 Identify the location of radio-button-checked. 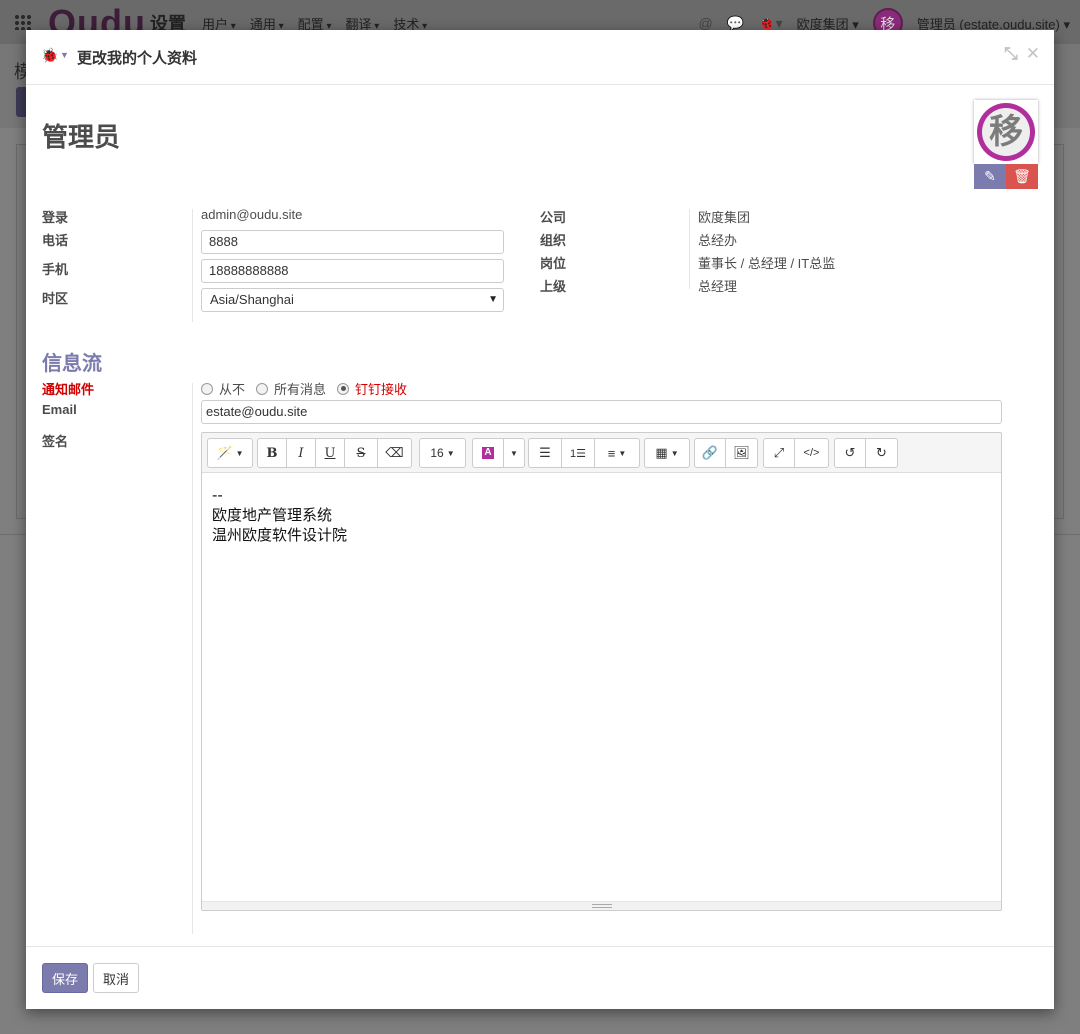
(343, 388).